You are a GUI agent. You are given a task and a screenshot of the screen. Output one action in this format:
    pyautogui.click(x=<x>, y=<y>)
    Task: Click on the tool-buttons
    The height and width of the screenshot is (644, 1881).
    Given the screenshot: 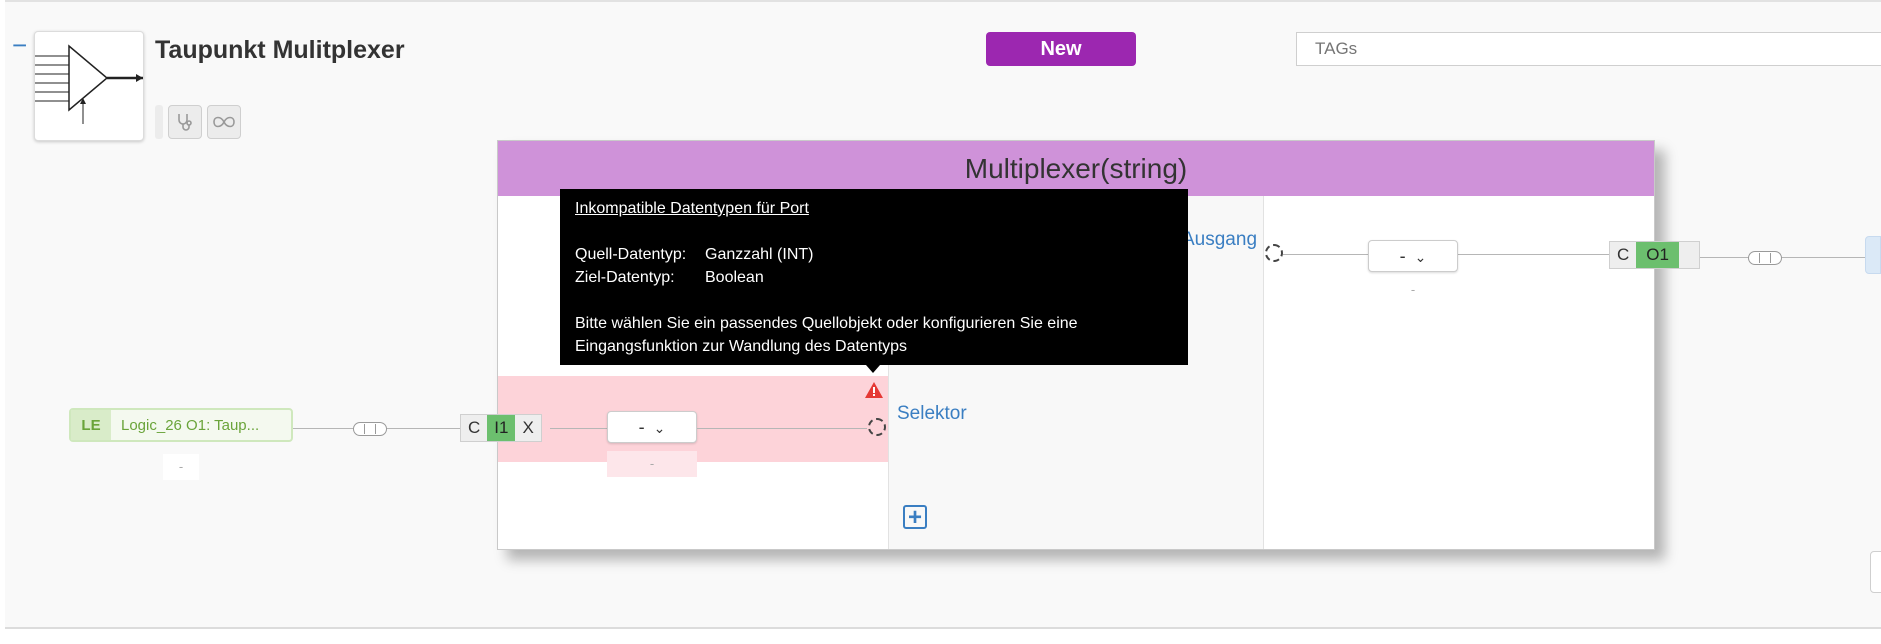 What is the action you would take?
    pyautogui.click(x=198, y=122)
    